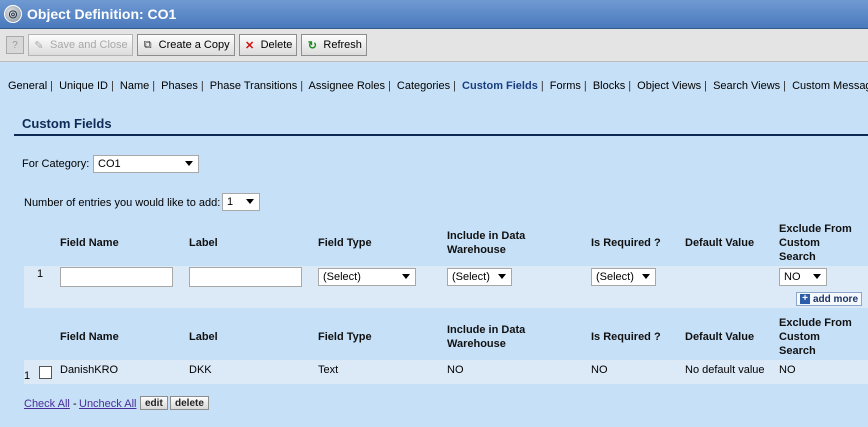  Describe the element at coordinates (67, 123) in the screenshot. I see `panel-title: Custom Fields` at that location.